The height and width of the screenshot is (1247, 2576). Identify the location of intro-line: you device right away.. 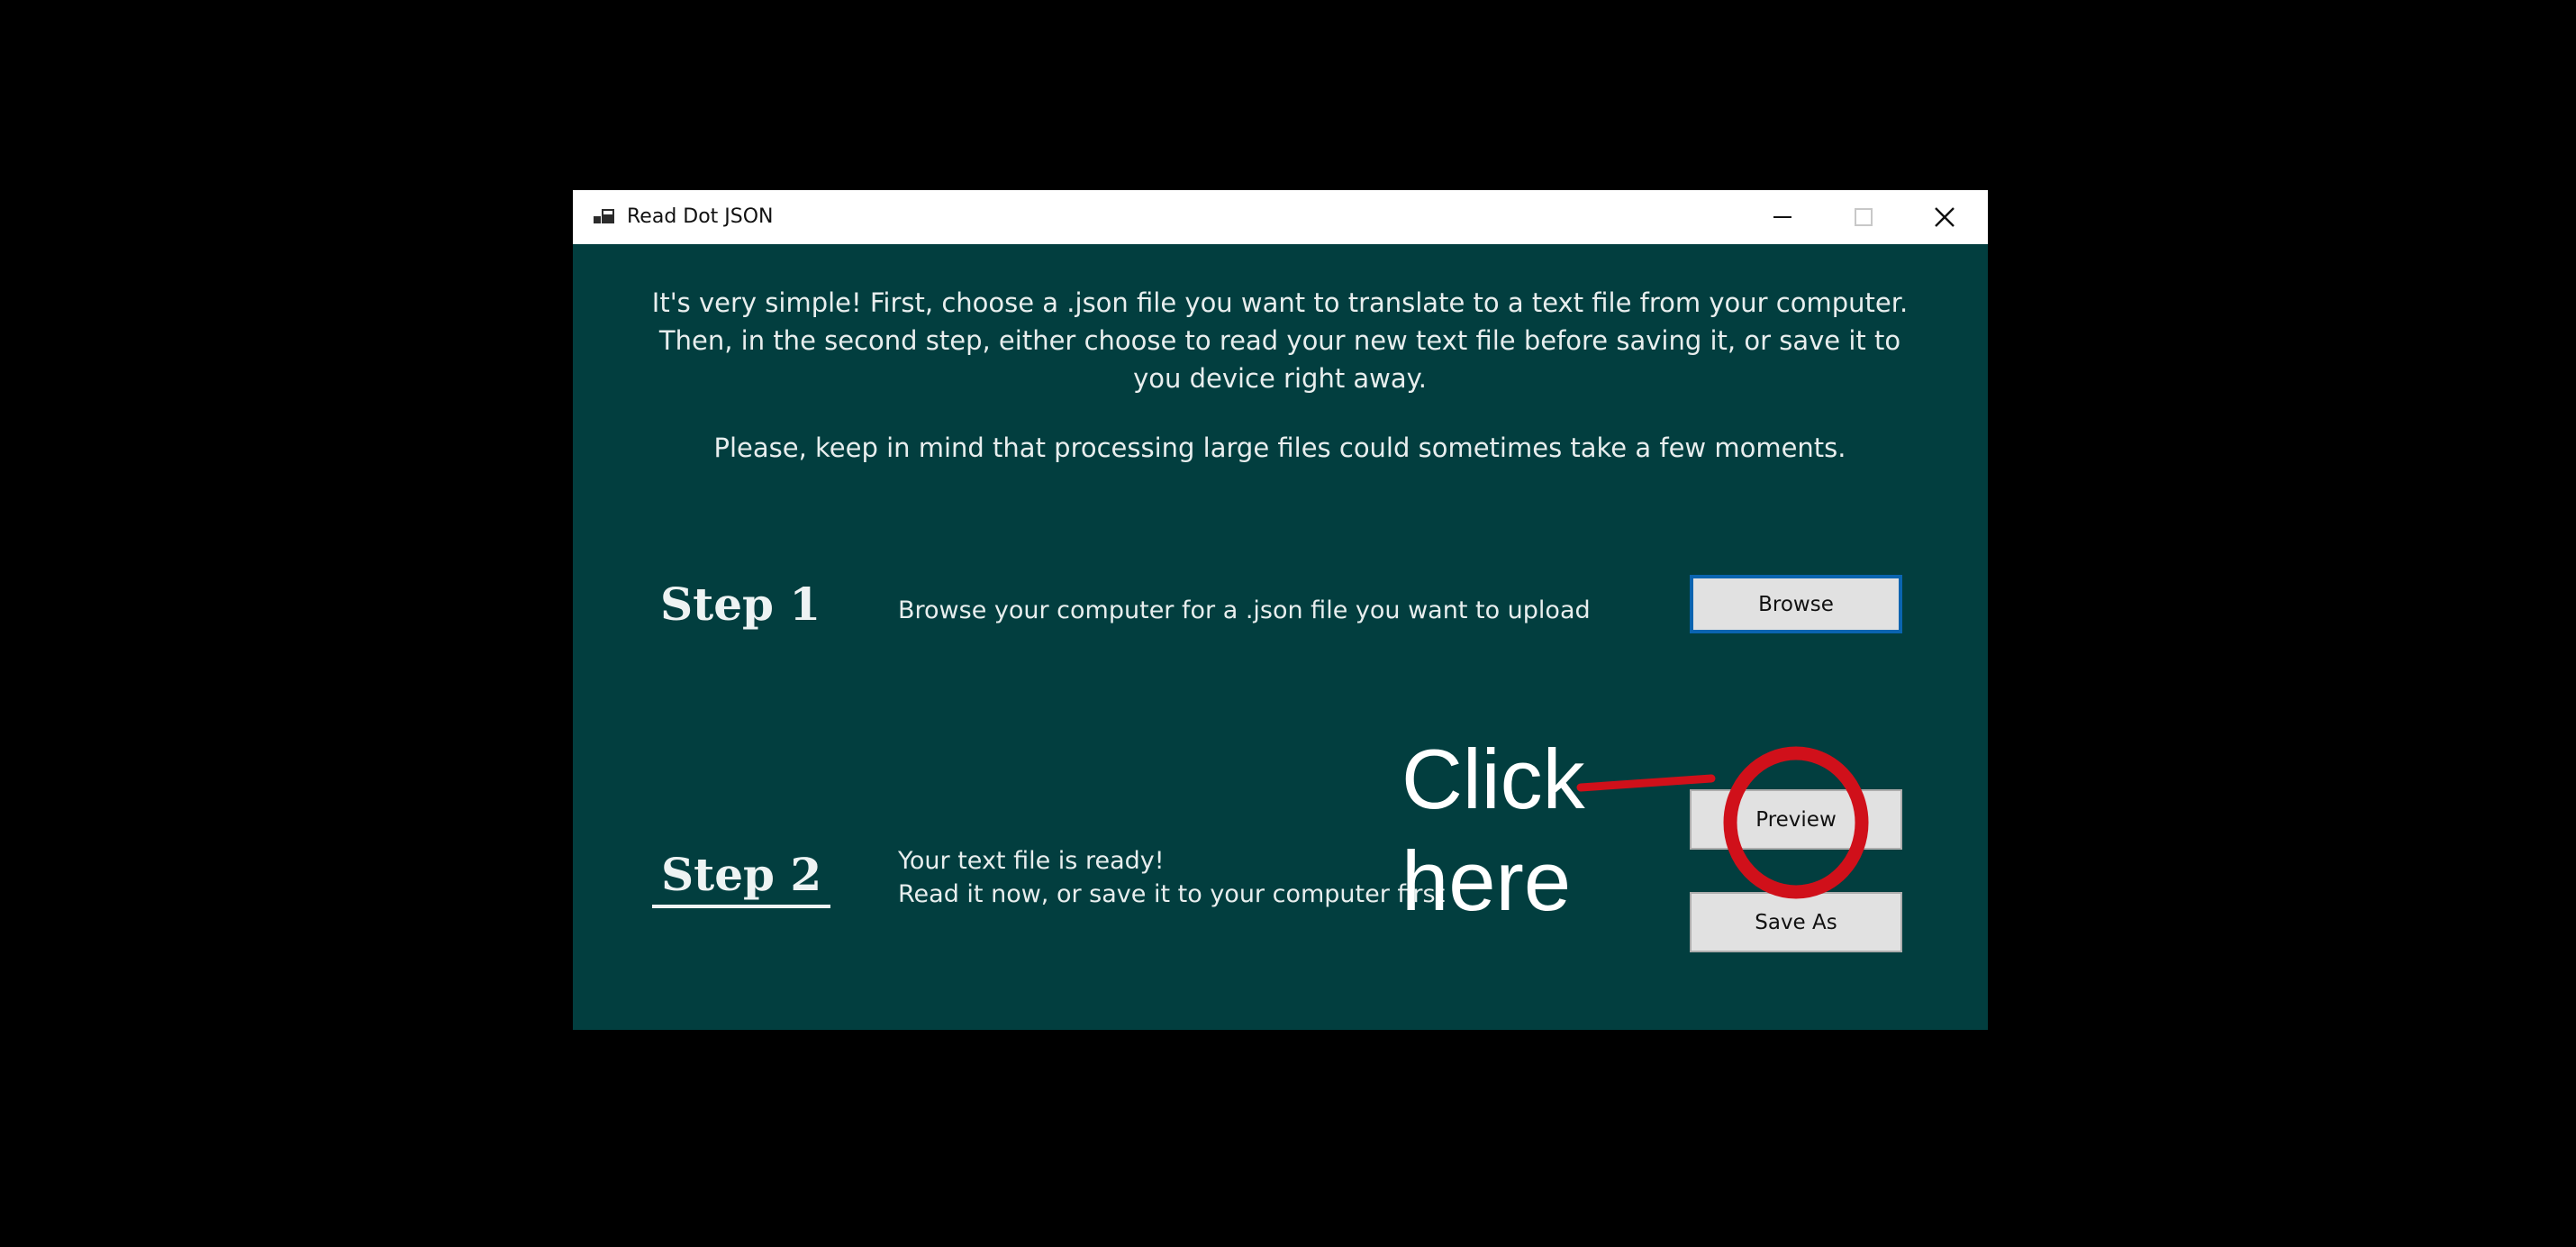
(1280, 378).